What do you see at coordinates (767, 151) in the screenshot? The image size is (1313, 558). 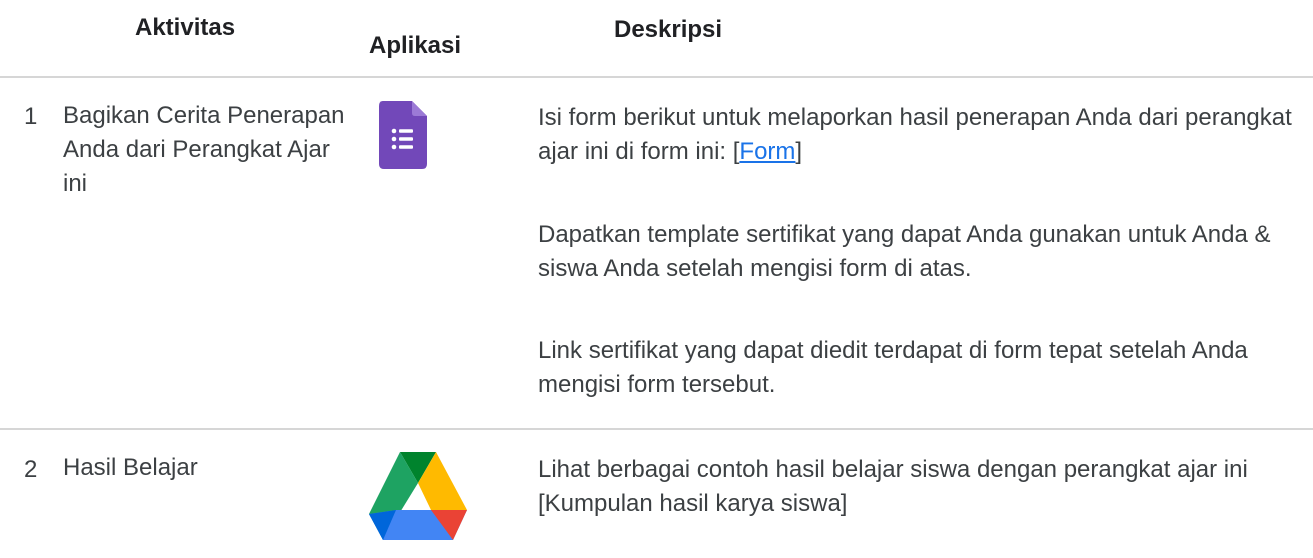 I see `form-link: Form` at bounding box center [767, 151].